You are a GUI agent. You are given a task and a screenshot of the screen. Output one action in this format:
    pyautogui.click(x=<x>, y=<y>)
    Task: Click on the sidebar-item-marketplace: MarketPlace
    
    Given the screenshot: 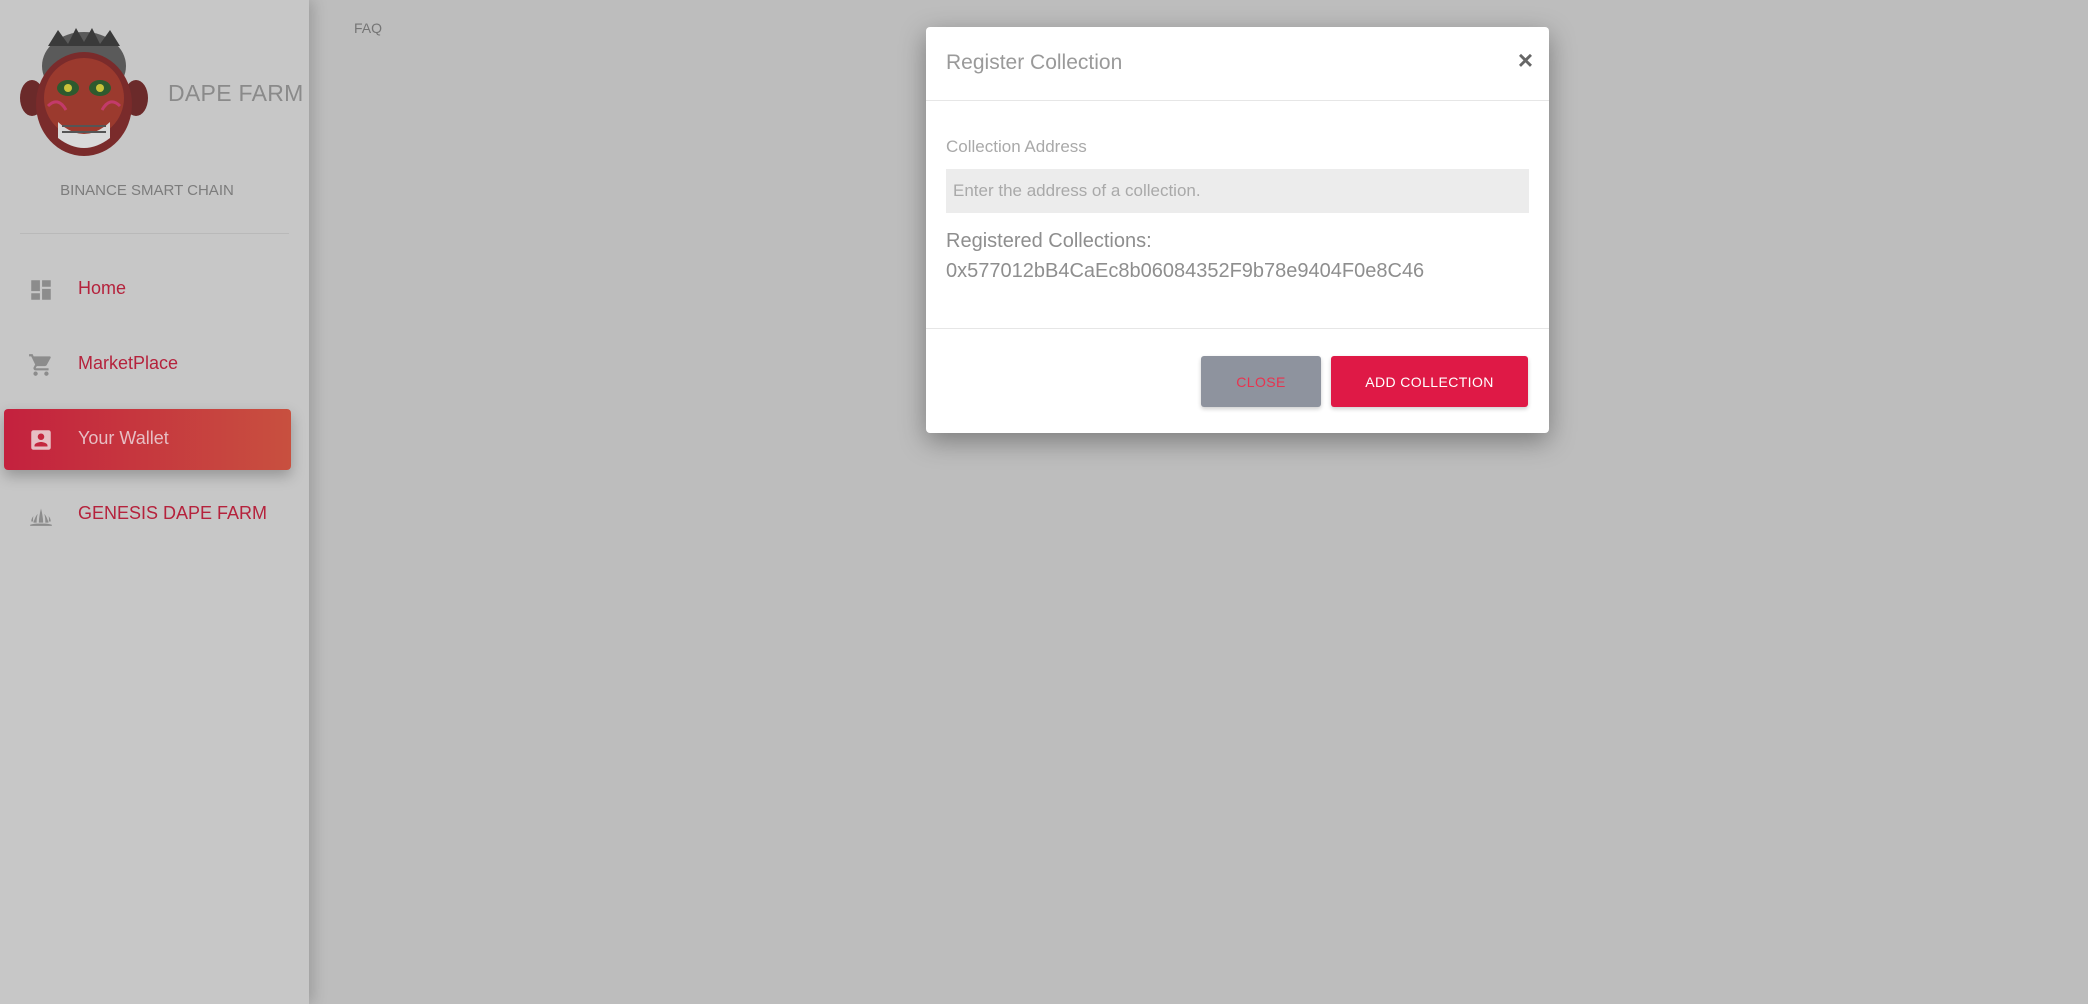 What is the action you would take?
    pyautogui.click(x=147, y=364)
    